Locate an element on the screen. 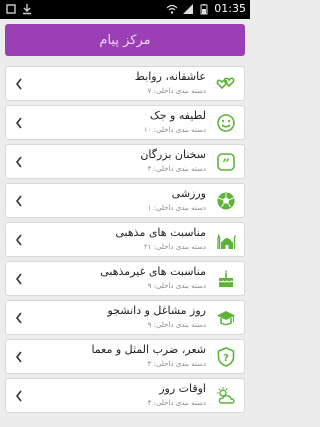 The image size is (320, 427). item-title: ورزشی is located at coordinates (188, 193).